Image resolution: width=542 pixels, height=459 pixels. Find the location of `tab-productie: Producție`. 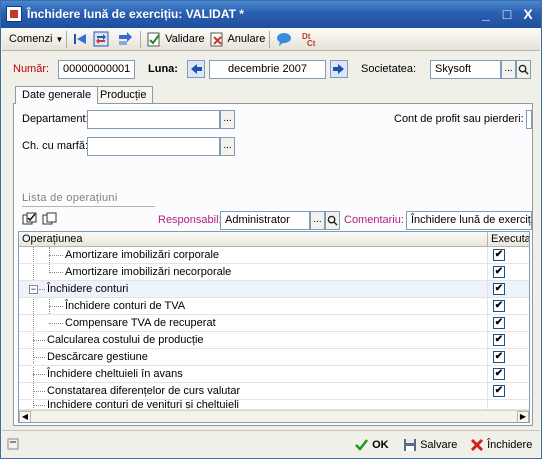

tab-productie: Producție is located at coordinates (123, 94).